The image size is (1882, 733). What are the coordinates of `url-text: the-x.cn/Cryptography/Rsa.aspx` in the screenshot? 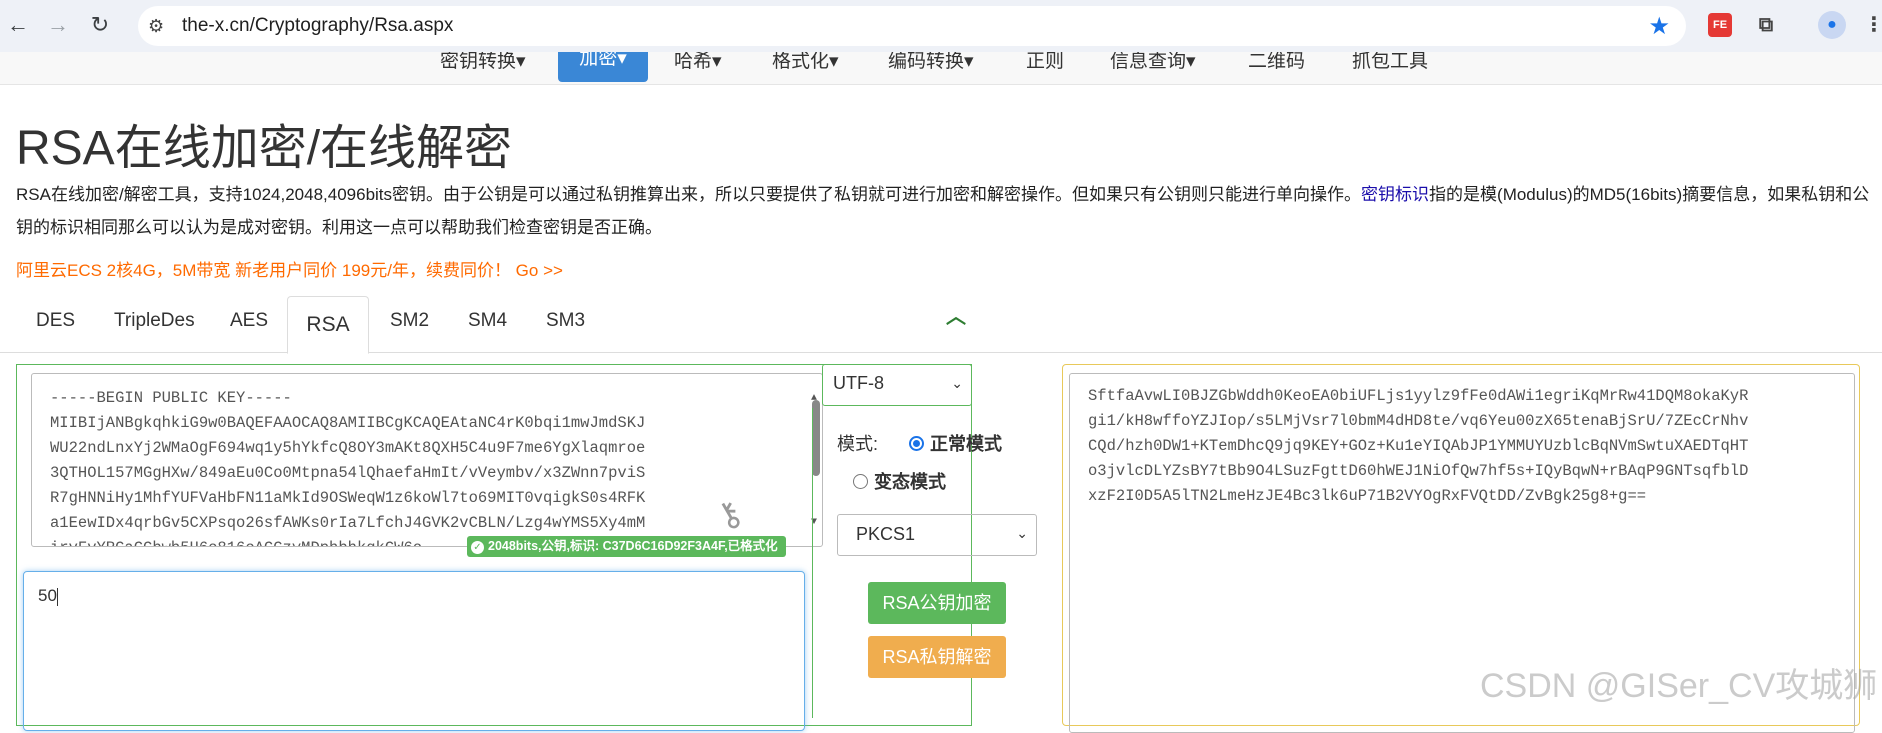 It's located at (317, 26).